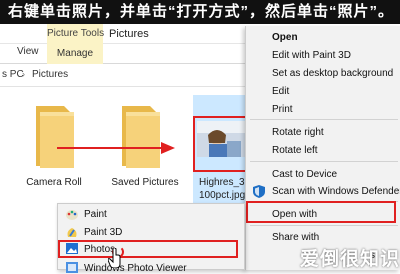 This screenshot has width=400, height=274. What do you see at coordinates (350, 259) in the screenshot?
I see `watermark: 爱倒很知识网` at bounding box center [350, 259].